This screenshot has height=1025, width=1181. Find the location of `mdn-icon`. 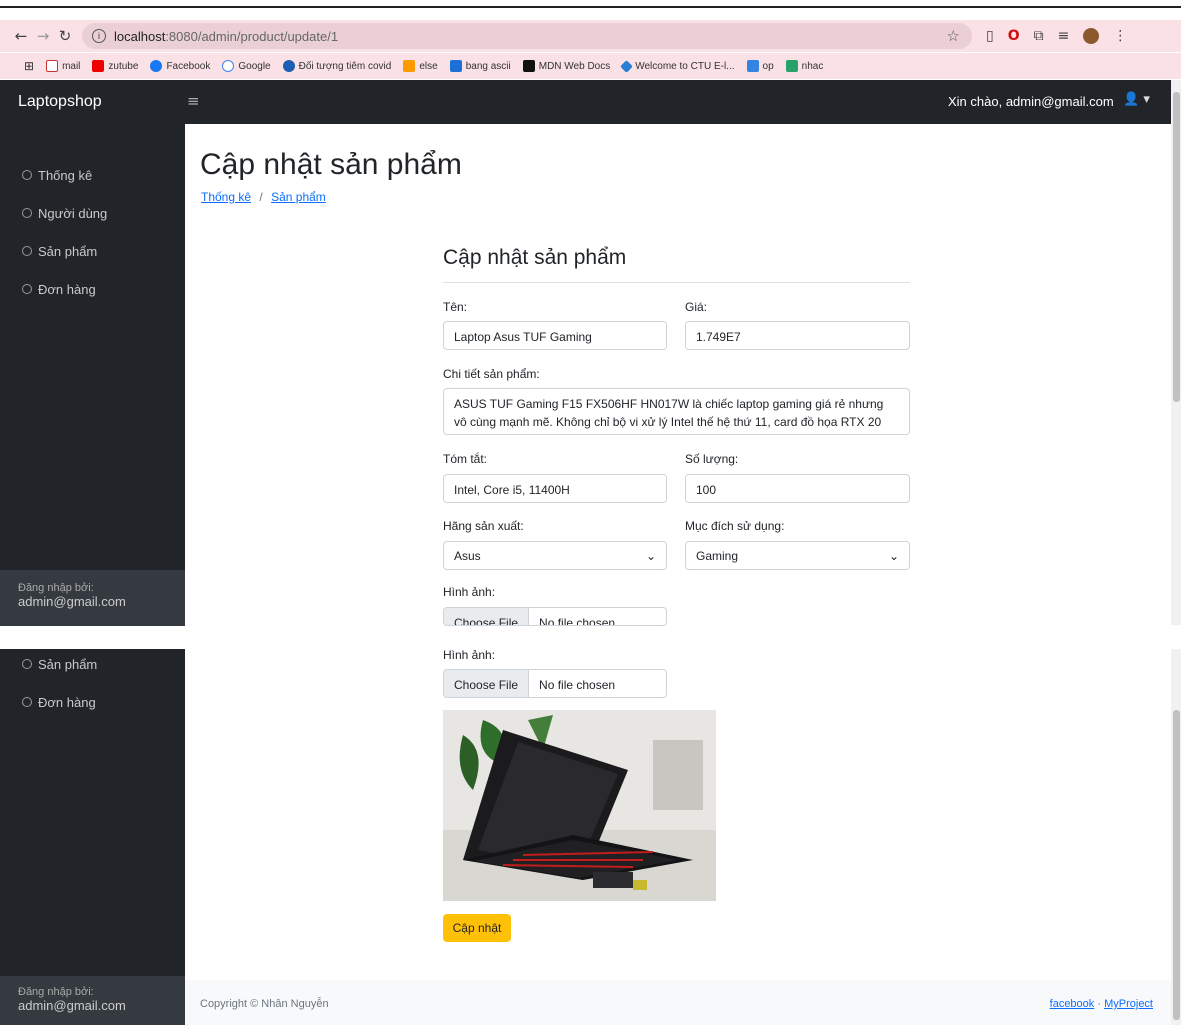

mdn-icon is located at coordinates (528, 66).